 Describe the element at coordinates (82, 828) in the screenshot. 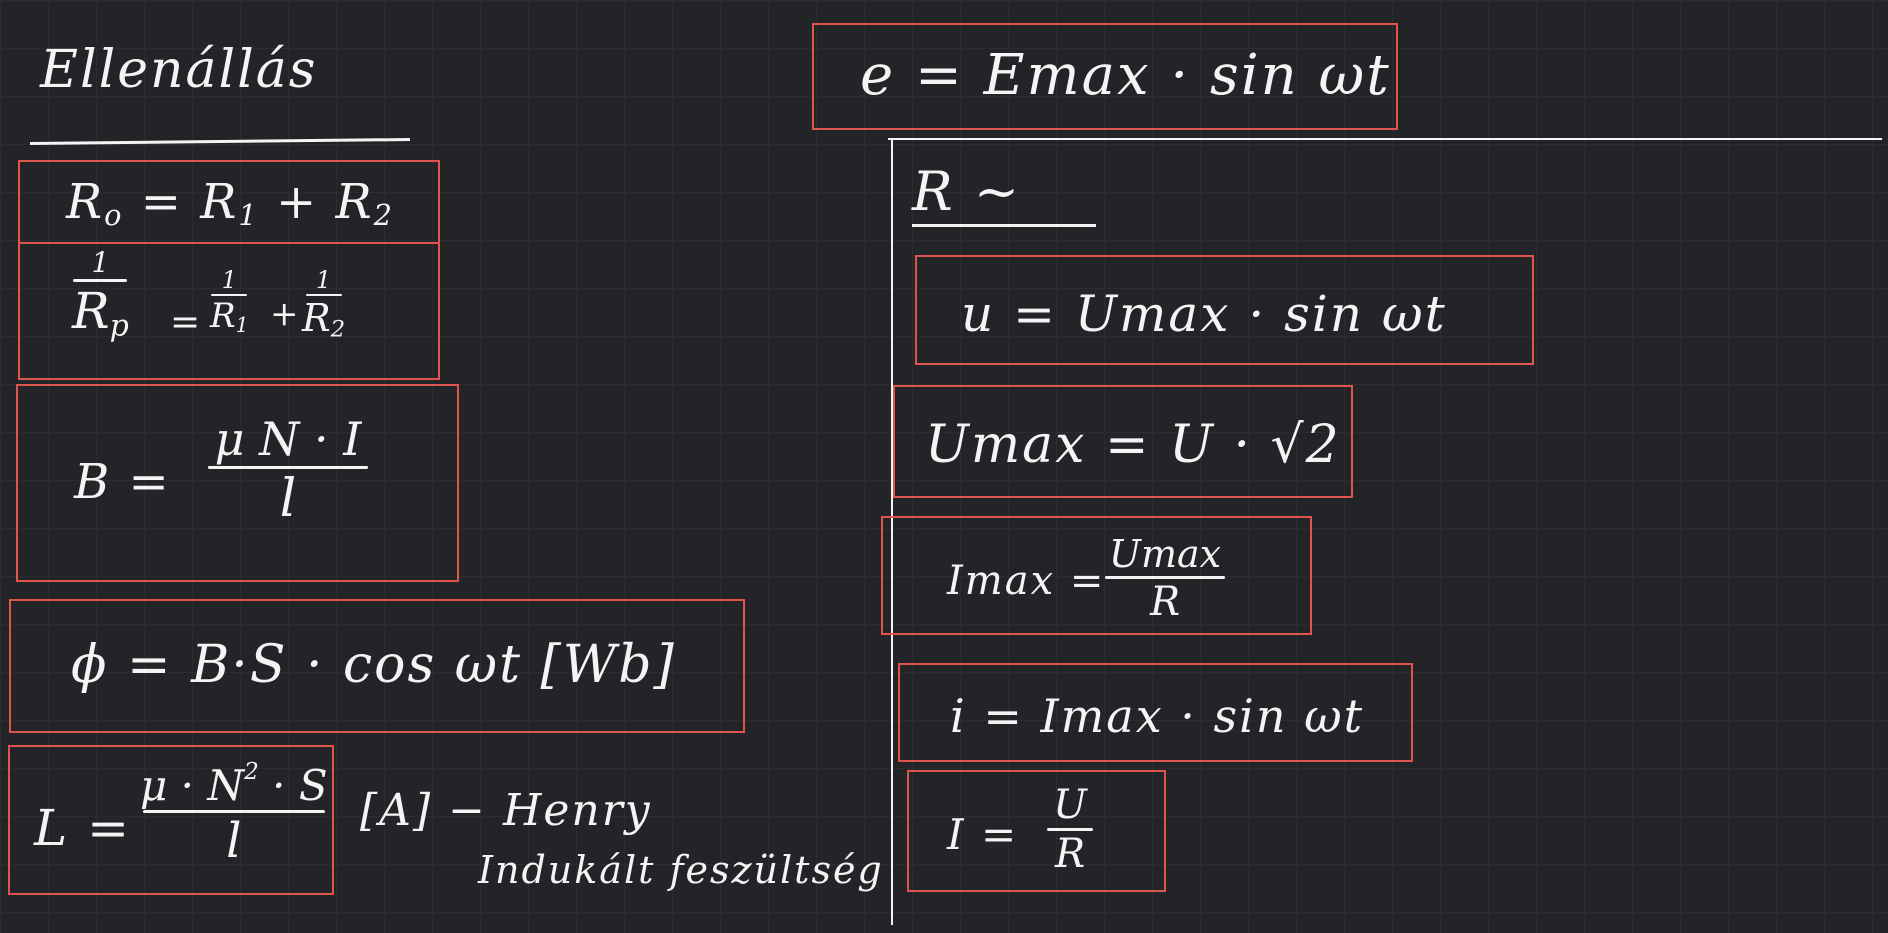

I see `inductance-lhs: L =` at that location.